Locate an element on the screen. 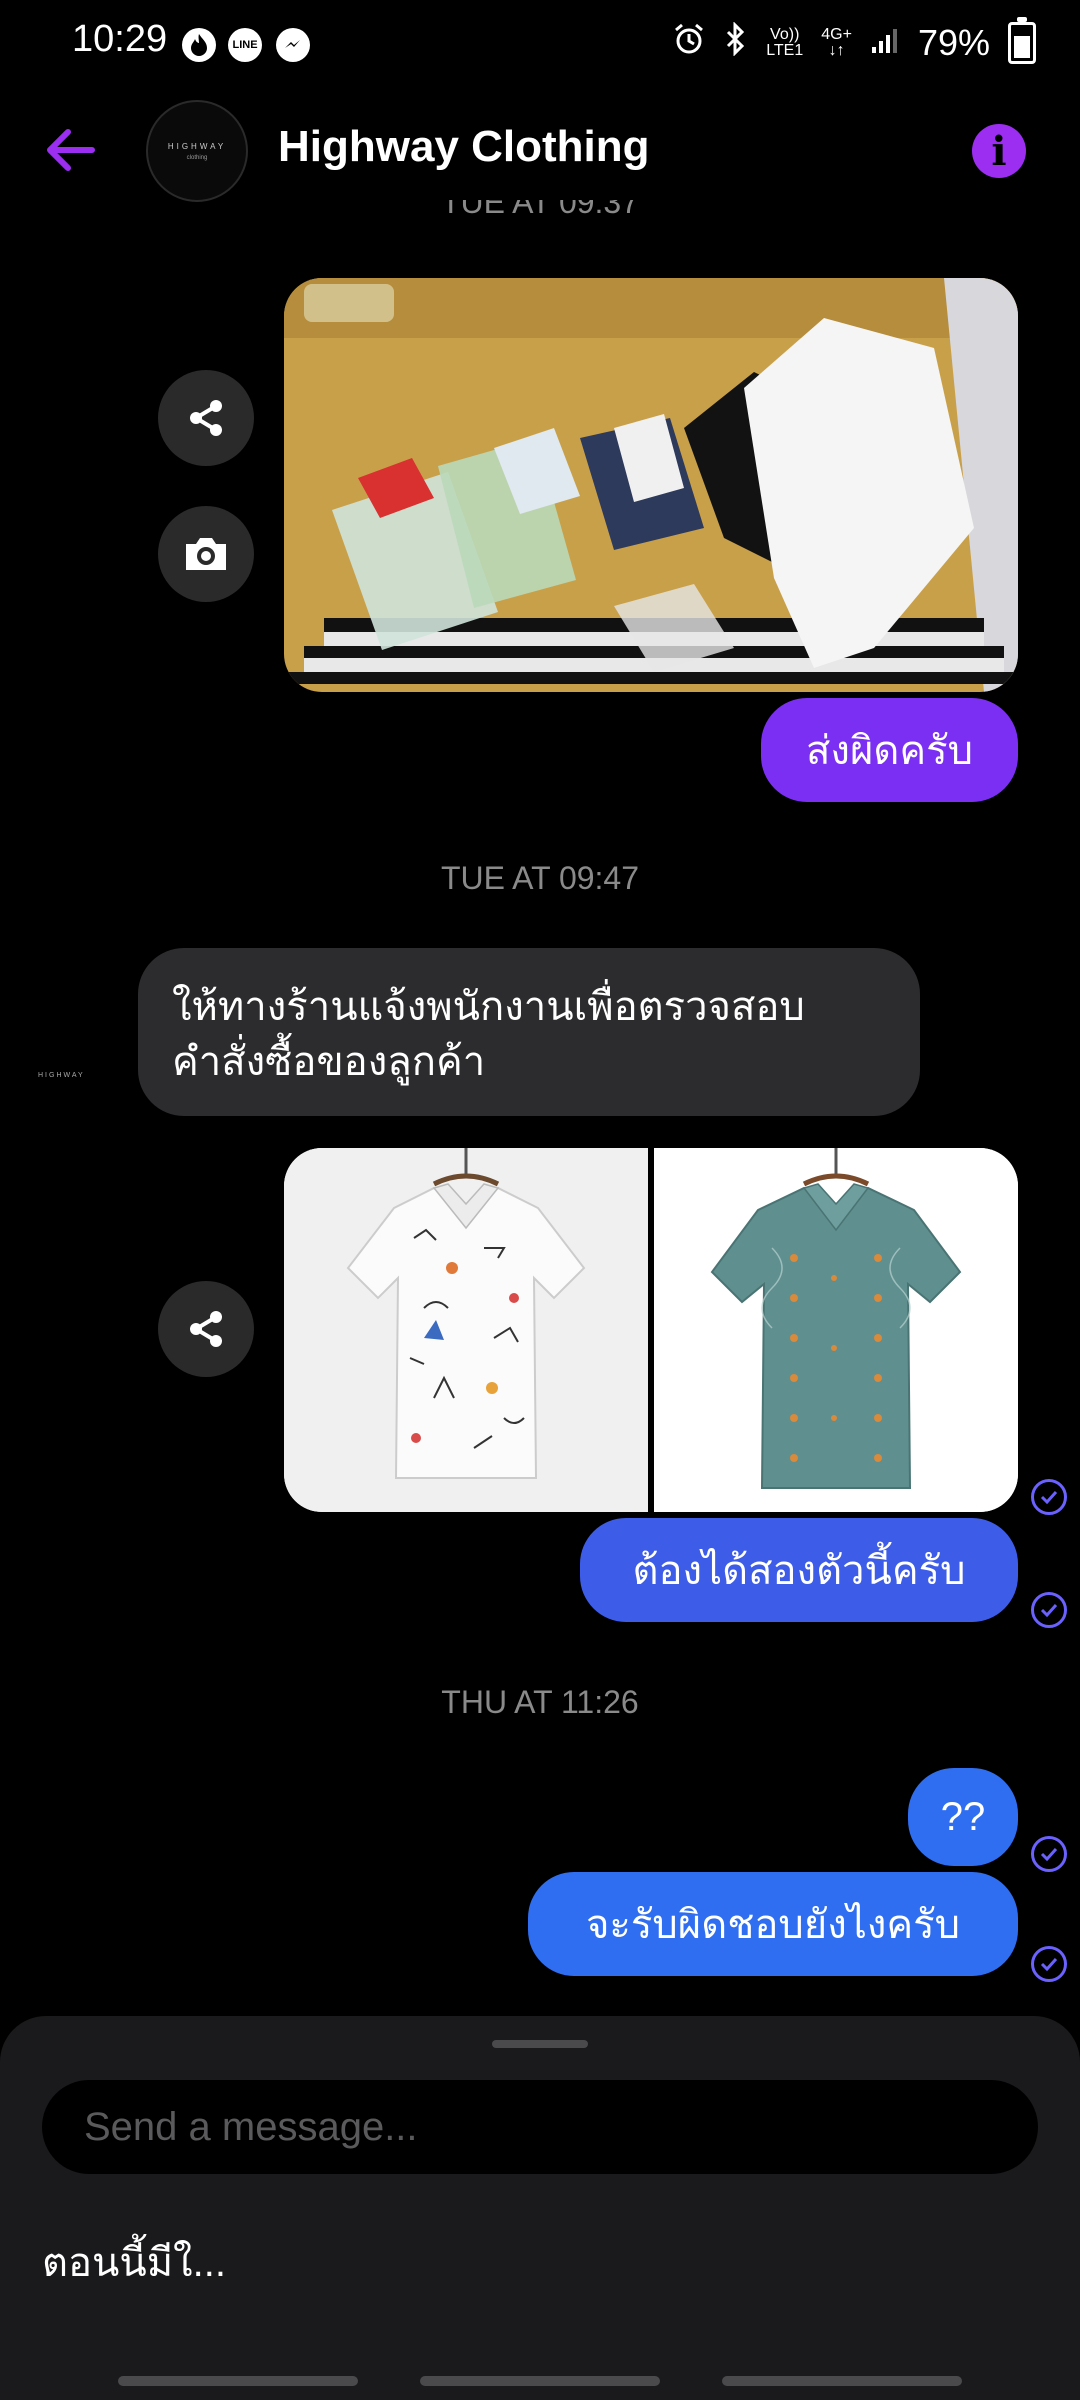 The width and height of the screenshot is (1080, 2400). camera-button is located at coordinates (206, 554).